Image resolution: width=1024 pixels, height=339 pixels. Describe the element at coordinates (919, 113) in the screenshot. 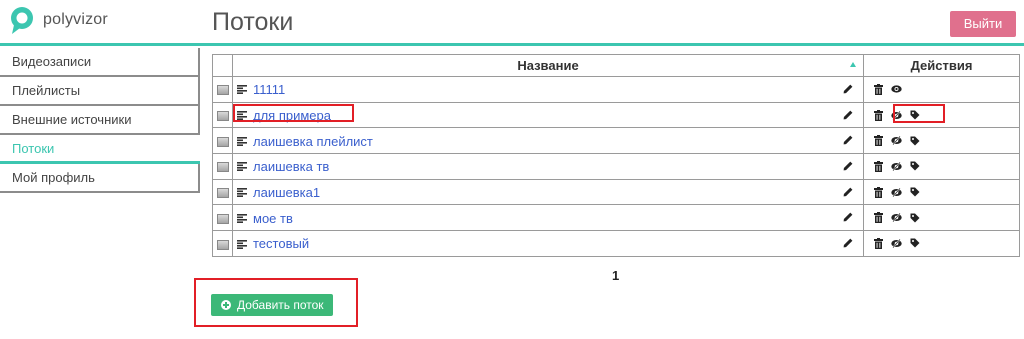

I see `highlight-row-actions` at that location.